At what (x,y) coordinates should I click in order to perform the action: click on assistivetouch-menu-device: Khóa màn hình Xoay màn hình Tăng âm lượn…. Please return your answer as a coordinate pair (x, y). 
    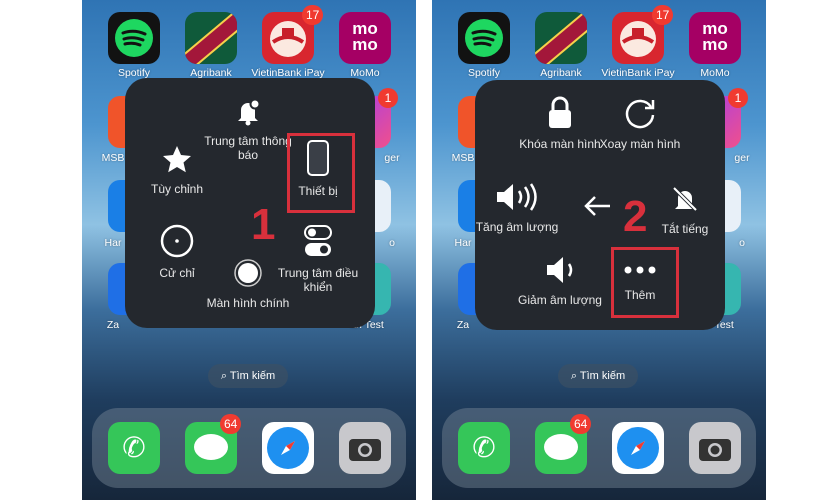
    Looking at the image, I should click on (600, 205).